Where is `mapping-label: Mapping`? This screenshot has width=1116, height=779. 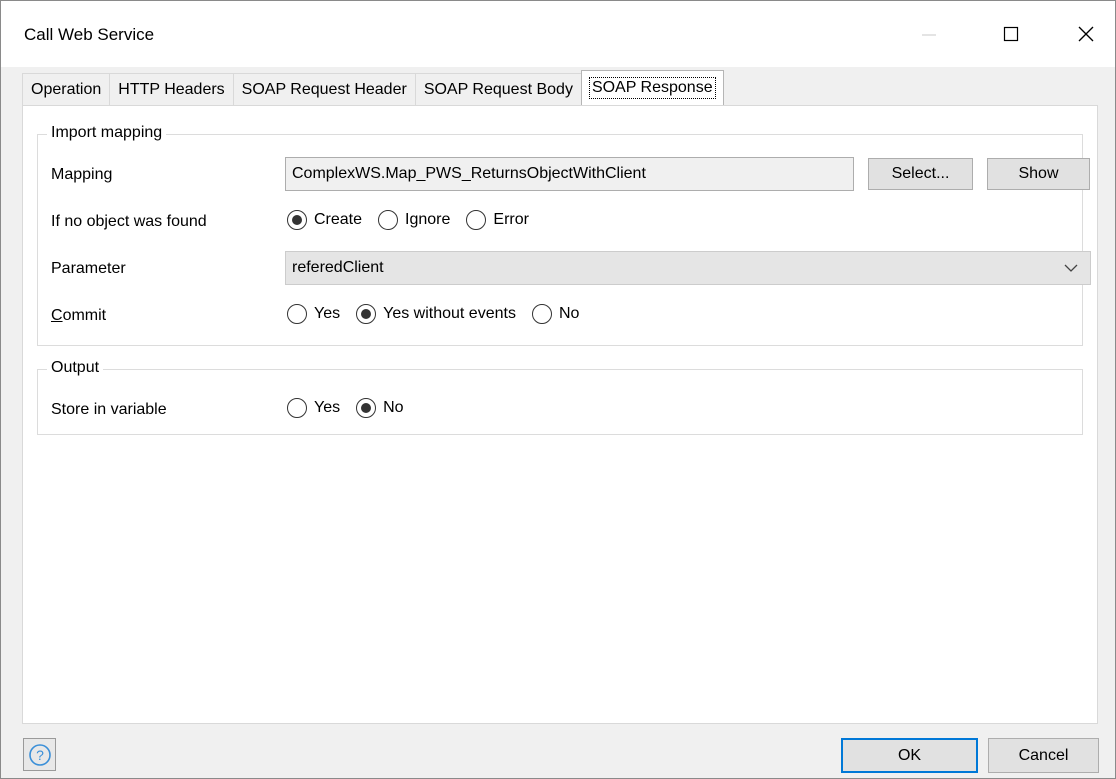
mapping-label: Mapping is located at coordinates (82, 174).